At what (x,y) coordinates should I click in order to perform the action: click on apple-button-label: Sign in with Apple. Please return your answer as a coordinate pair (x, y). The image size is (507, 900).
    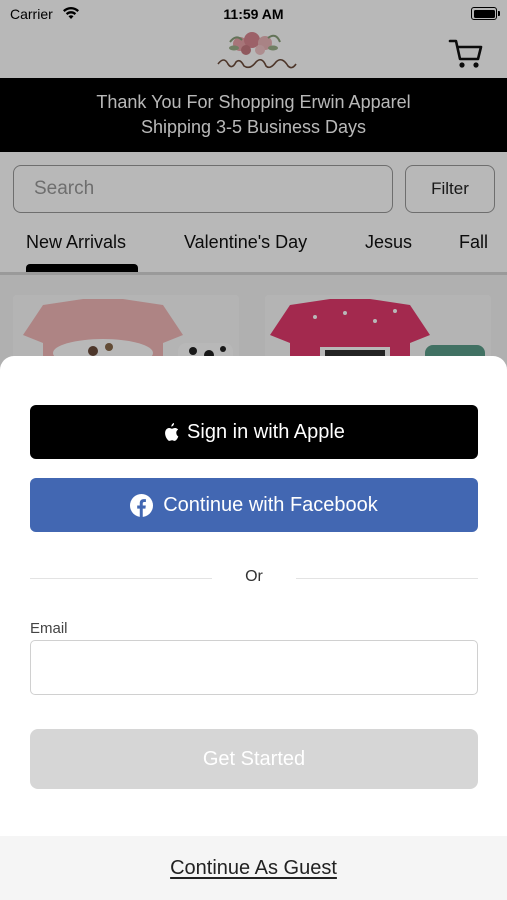
    Looking at the image, I should click on (266, 431).